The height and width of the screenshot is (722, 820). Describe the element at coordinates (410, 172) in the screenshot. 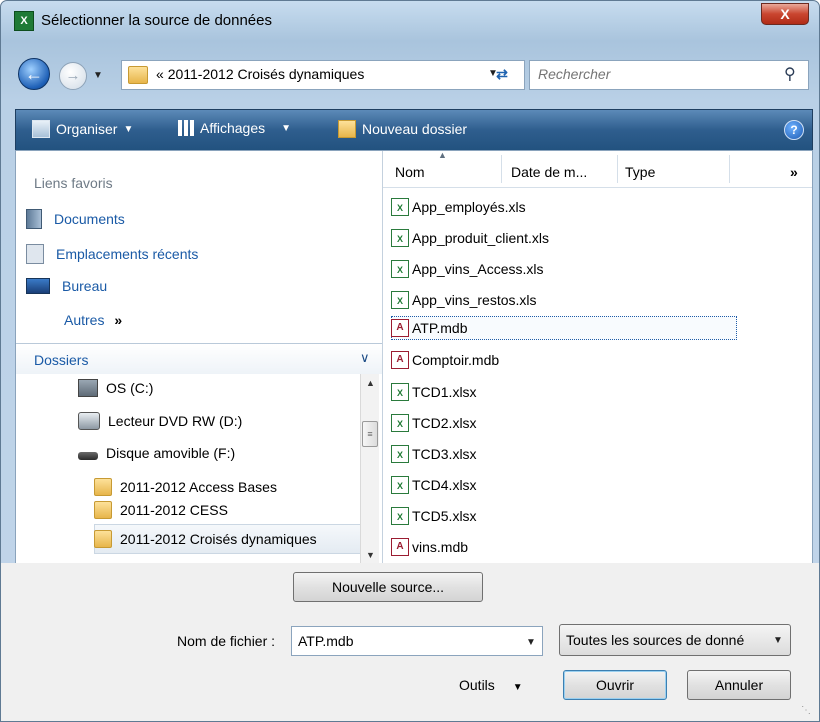

I see `column-header-name: Nom` at that location.